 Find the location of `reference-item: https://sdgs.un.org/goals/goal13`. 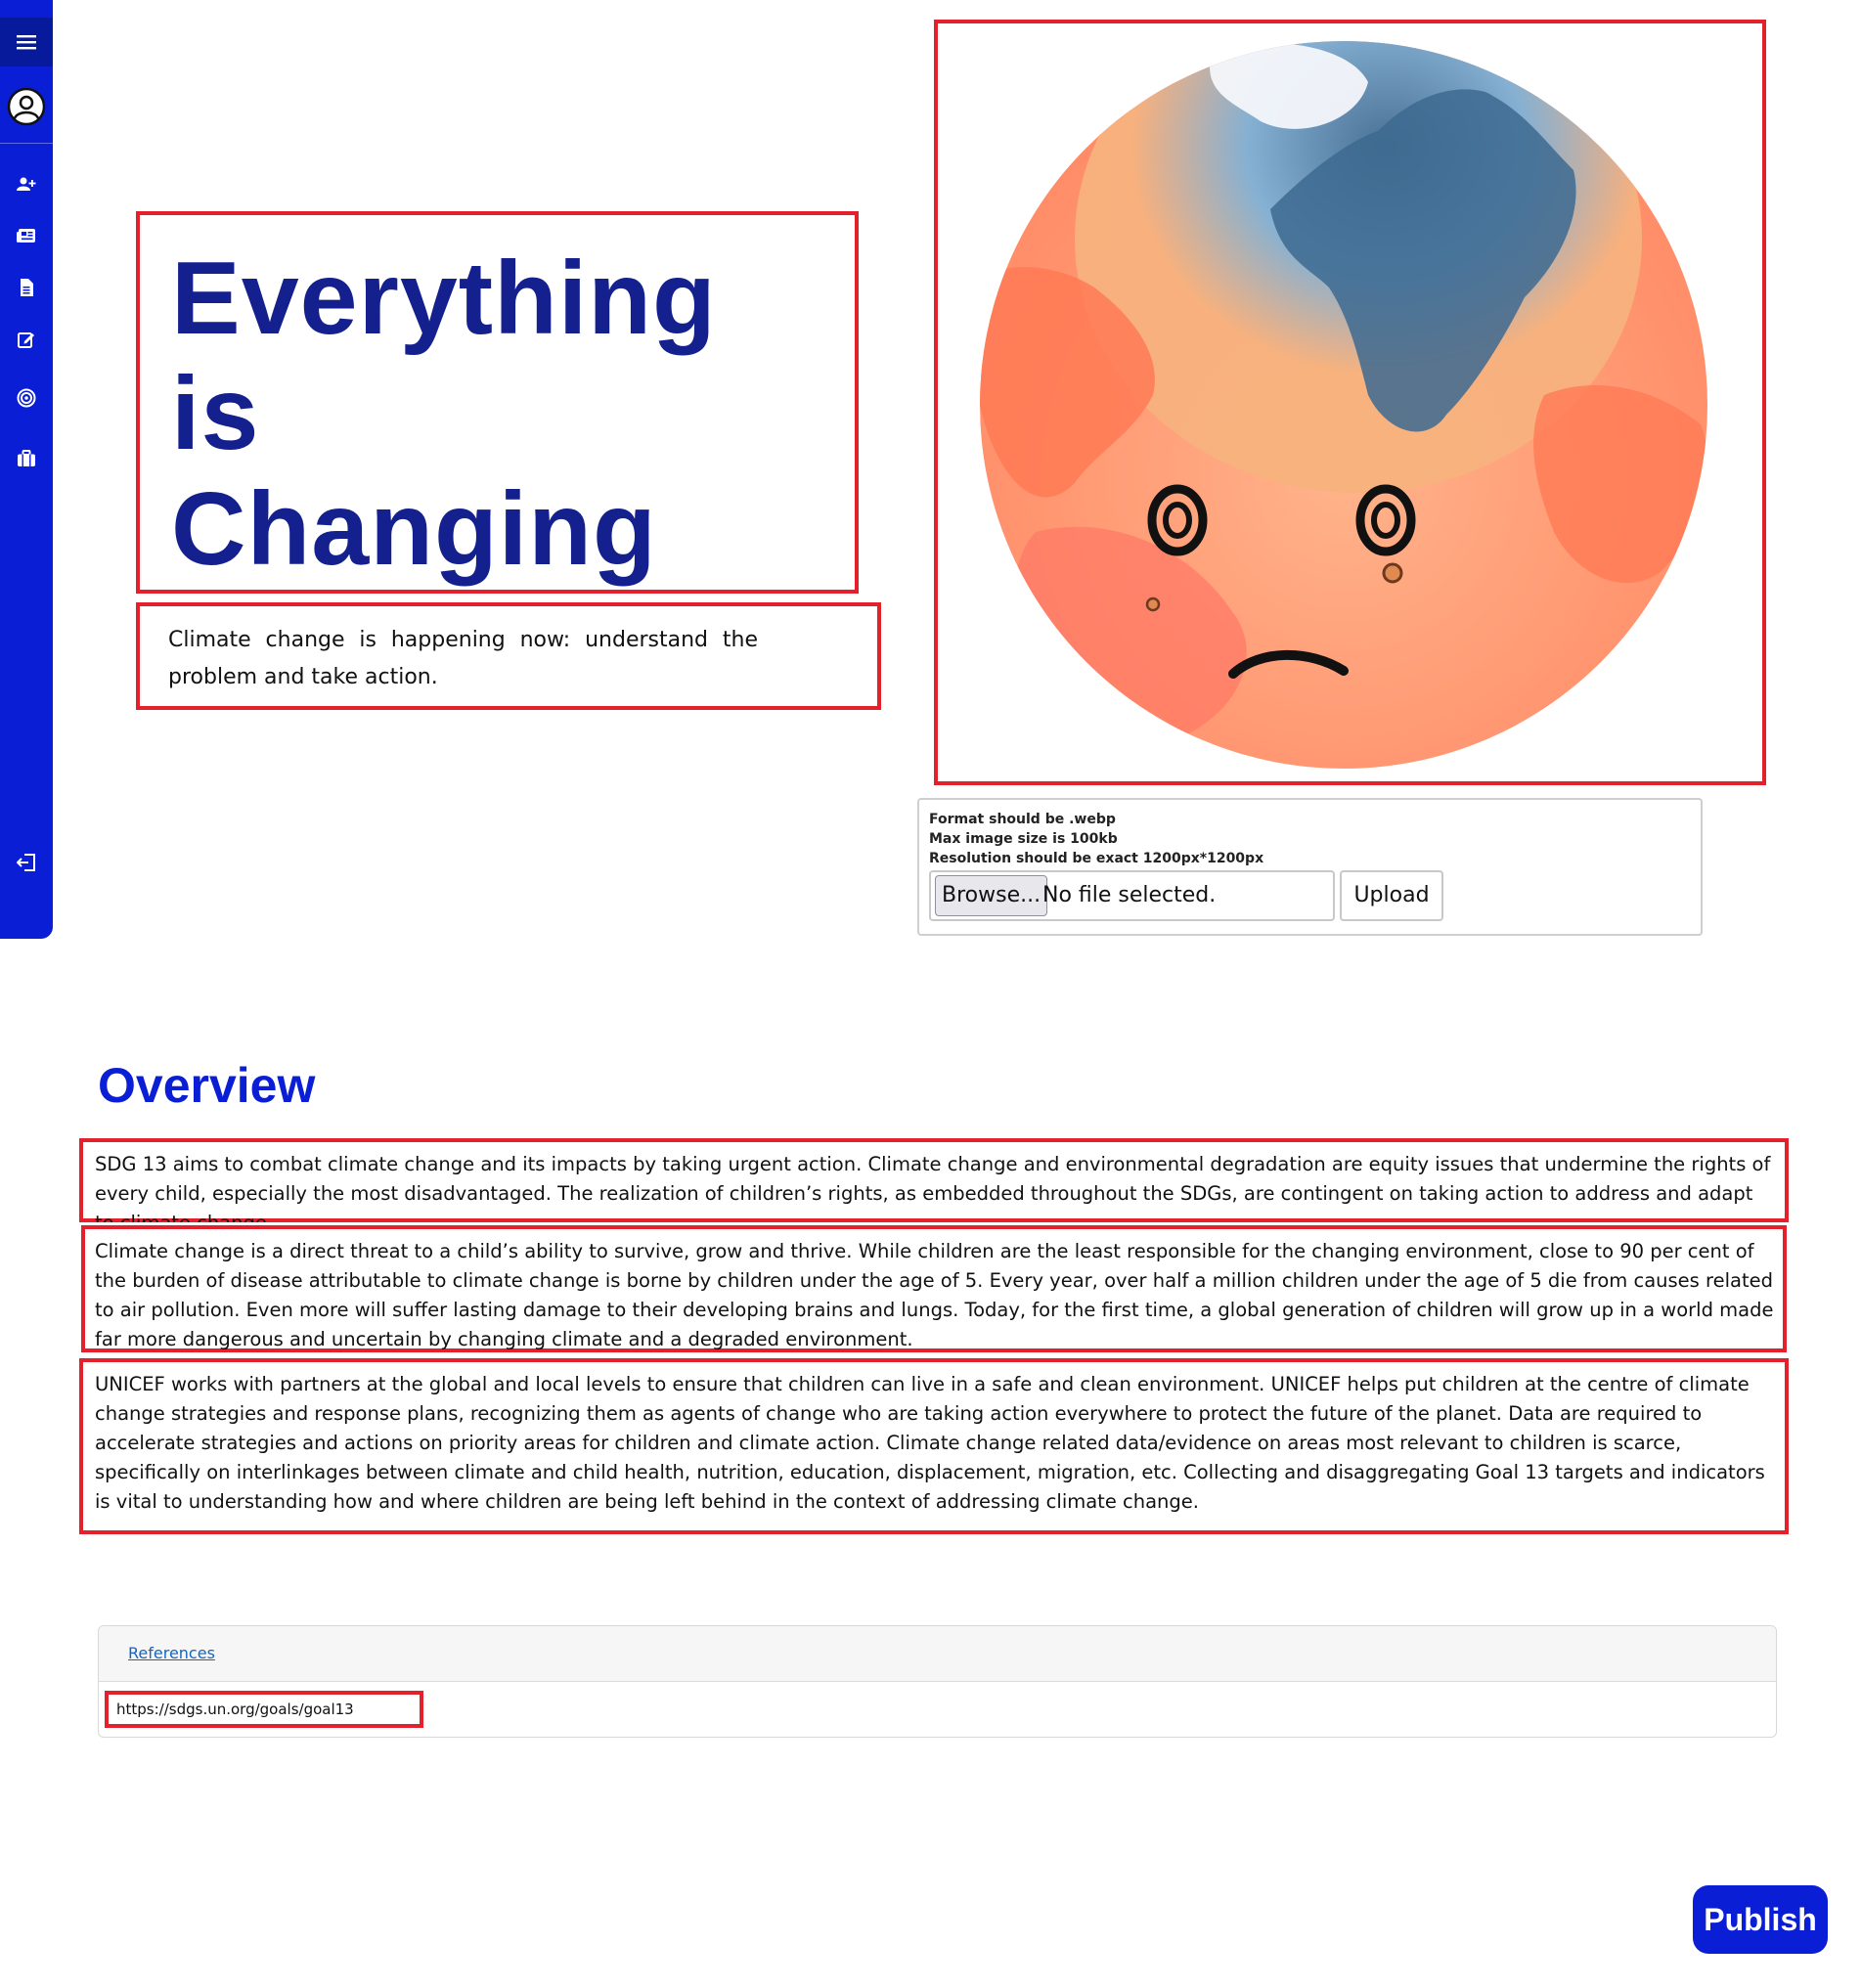

reference-item: https://sdgs.un.org/goals/goal13 is located at coordinates (264, 1709).